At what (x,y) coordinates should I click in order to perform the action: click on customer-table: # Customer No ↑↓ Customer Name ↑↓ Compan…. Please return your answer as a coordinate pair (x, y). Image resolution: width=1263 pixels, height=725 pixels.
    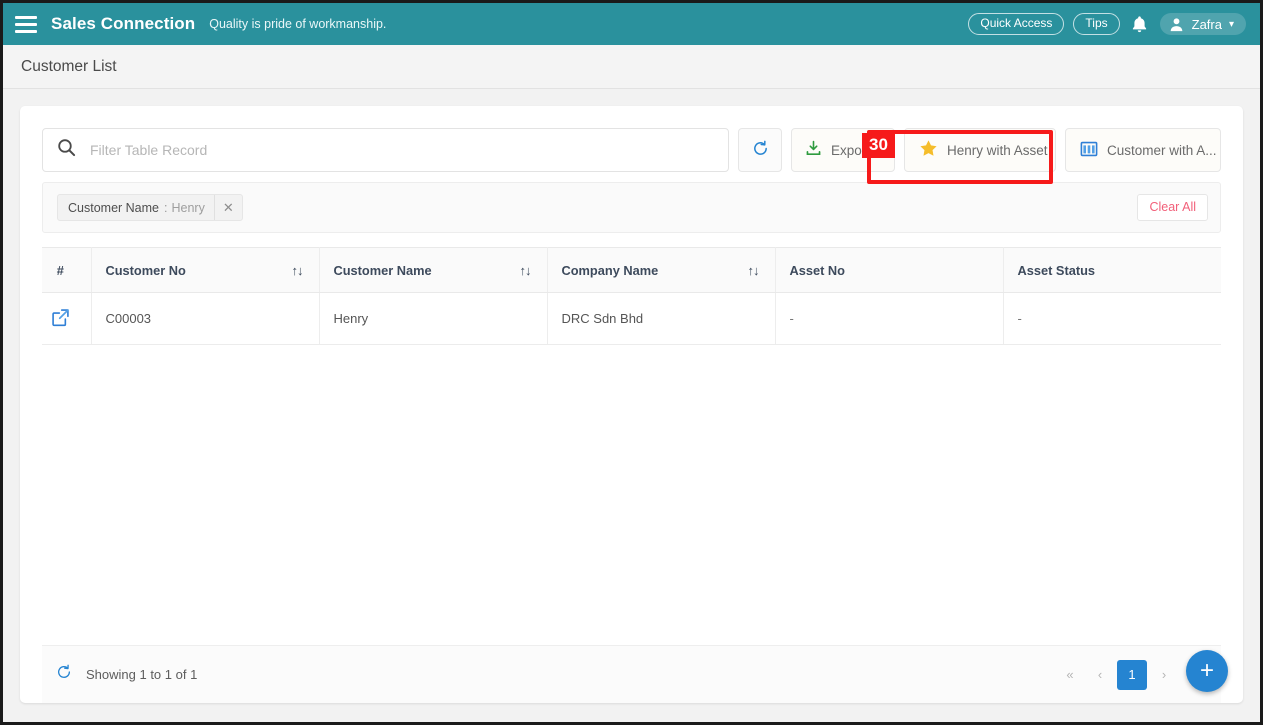
    Looking at the image, I should click on (631, 296).